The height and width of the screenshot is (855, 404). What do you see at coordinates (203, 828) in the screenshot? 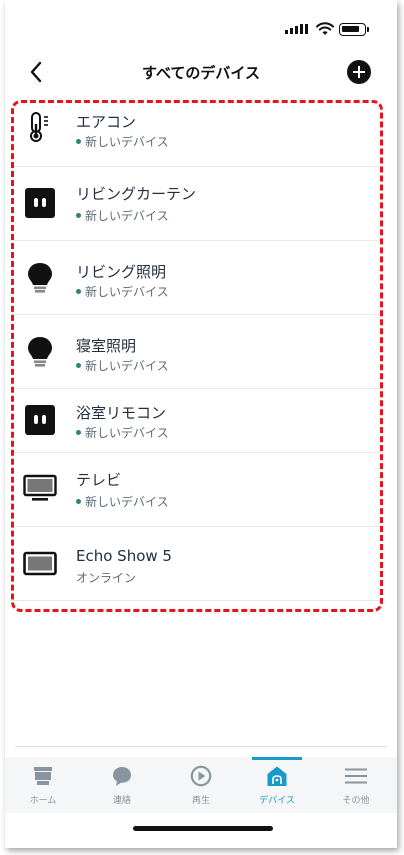
I see `home-indicator` at bounding box center [203, 828].